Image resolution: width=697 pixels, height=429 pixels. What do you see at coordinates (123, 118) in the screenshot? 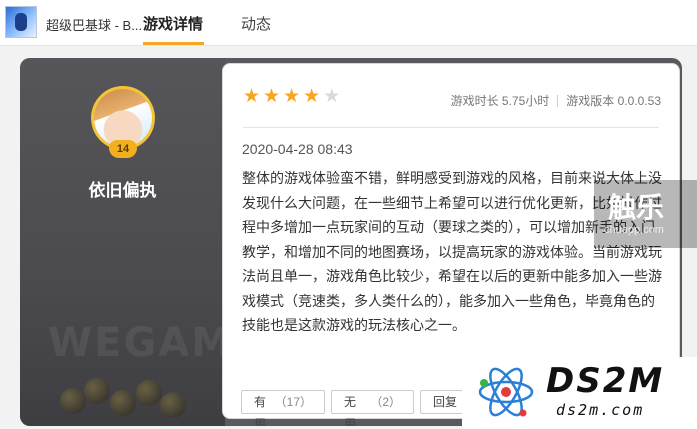
I see `avatar-image` at bounding box center [123, 118].